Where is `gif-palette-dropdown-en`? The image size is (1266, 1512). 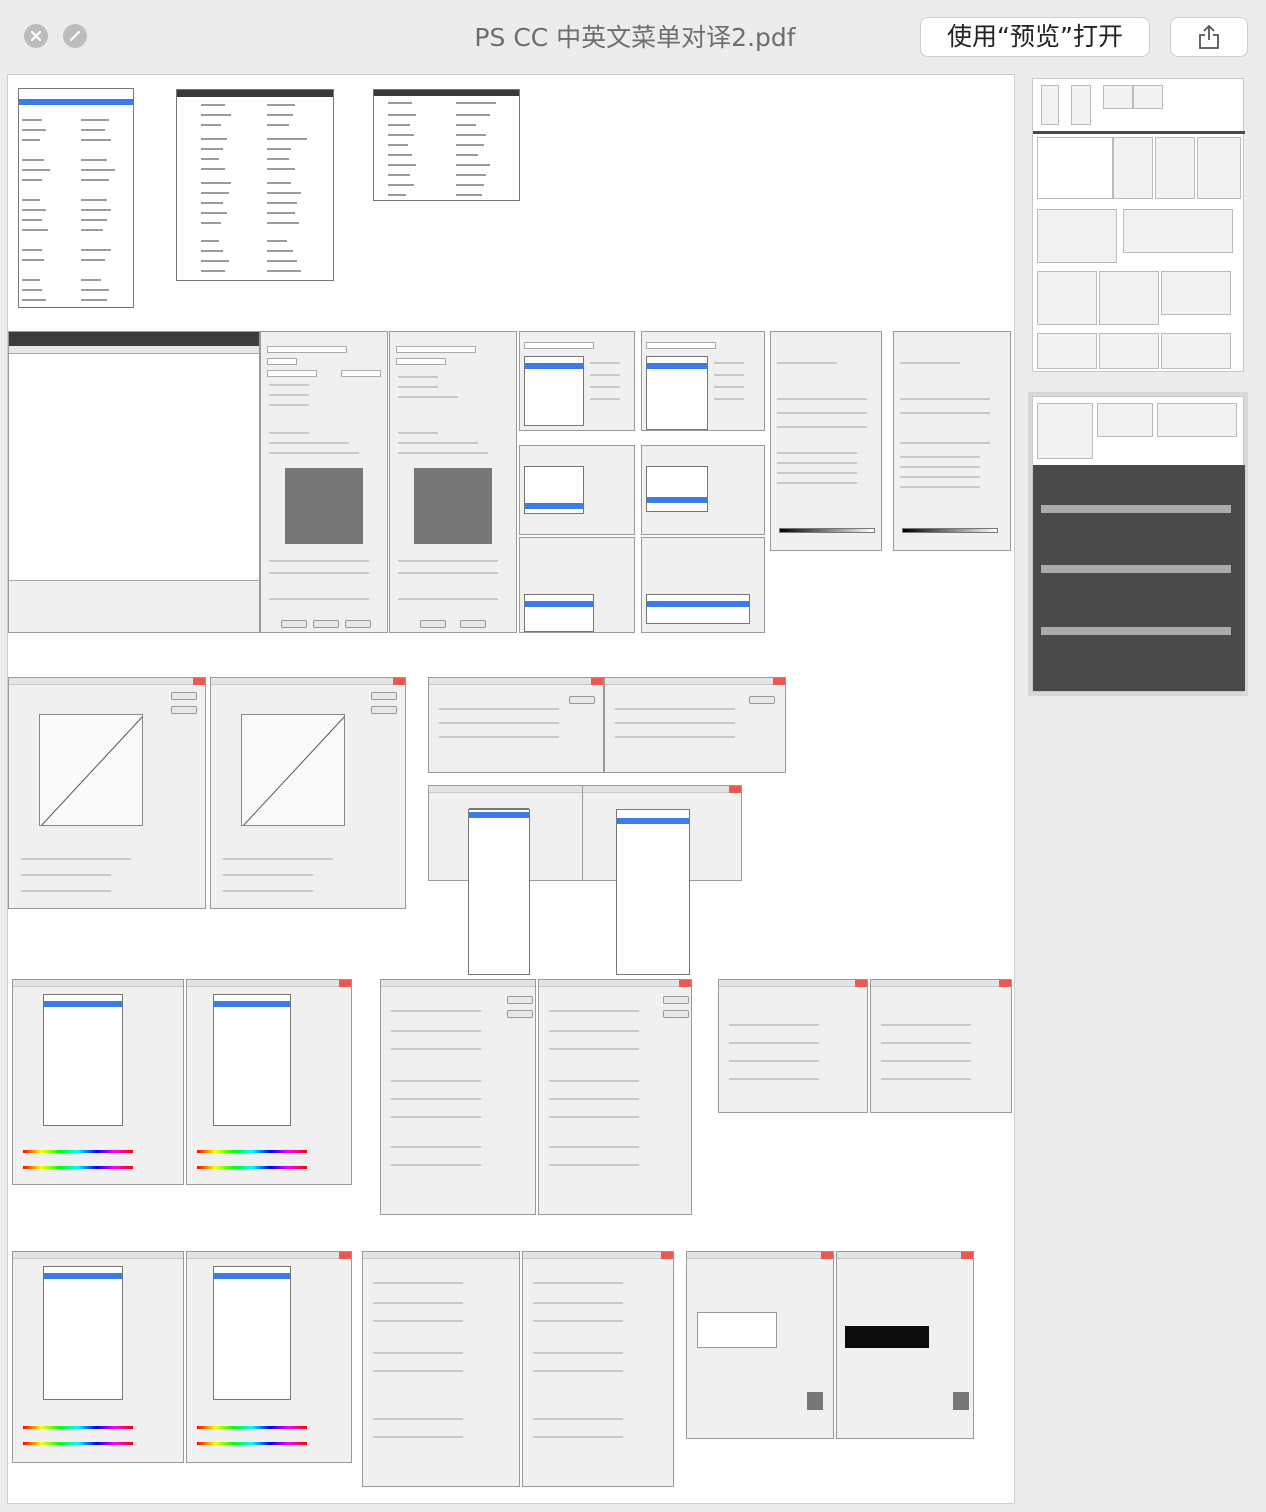 gif-palette-dropdown-en is located at coordinates (703, 381).